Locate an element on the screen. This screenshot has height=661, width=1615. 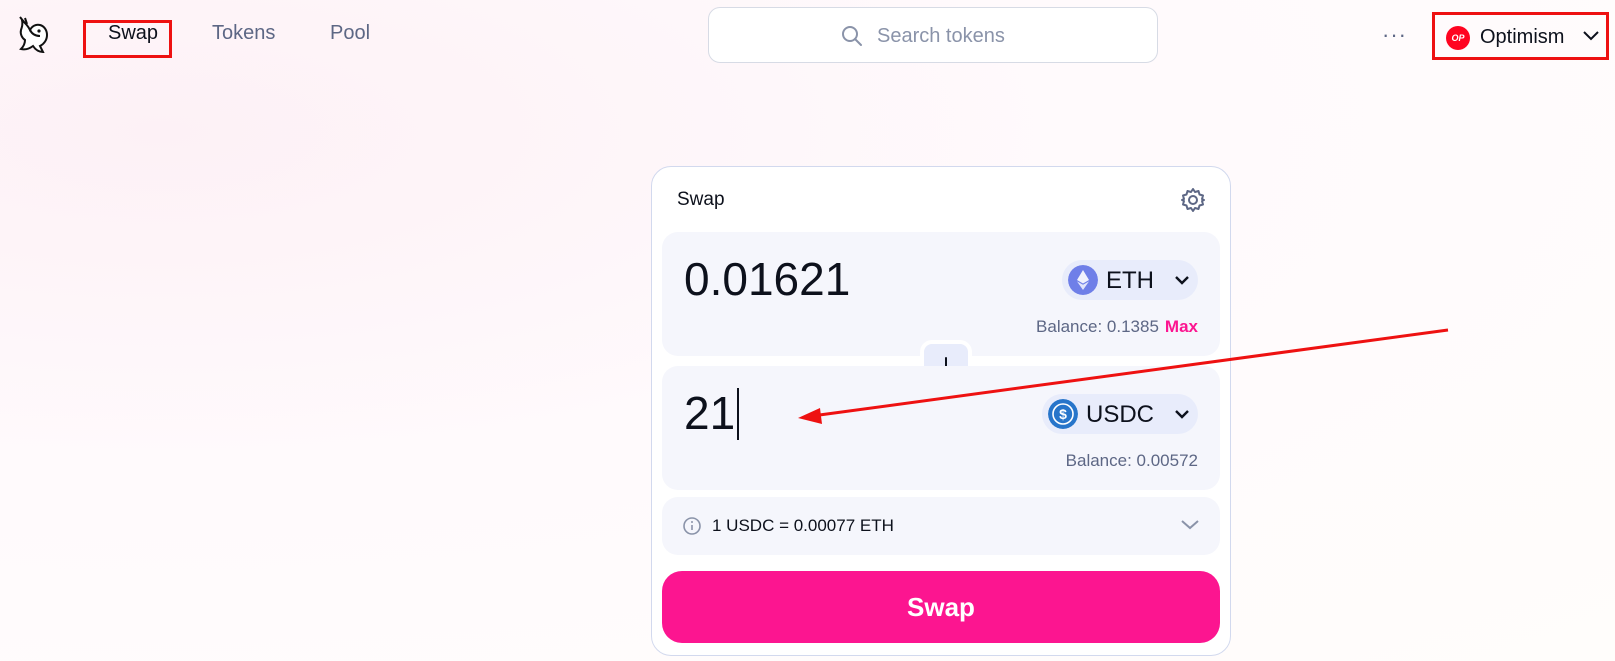
search-placeholder: Search tokens is located at coordinates (941, 36).